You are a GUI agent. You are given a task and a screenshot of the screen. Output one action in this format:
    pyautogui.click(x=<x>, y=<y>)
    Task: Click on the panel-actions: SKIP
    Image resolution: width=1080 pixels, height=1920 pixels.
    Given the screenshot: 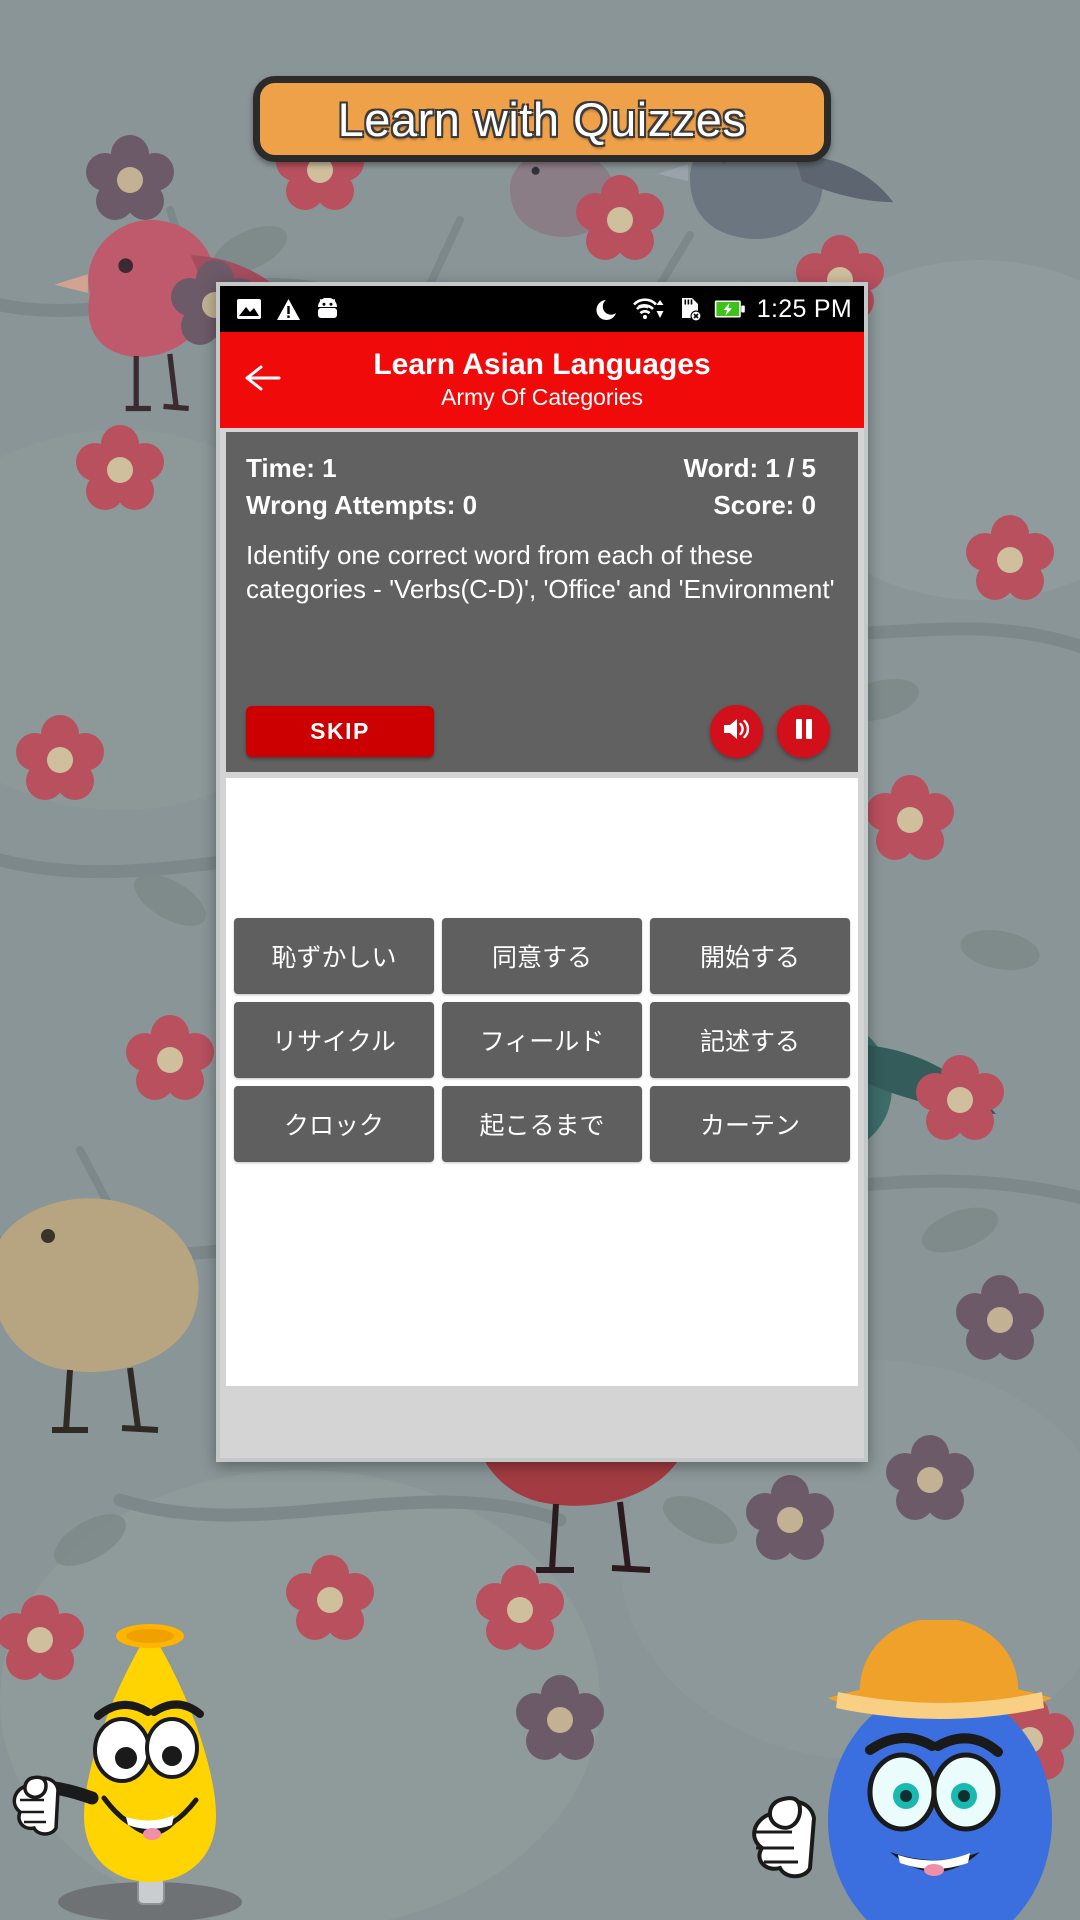 What is the action you would take?
    pyautogui.click(x=542, y=731)
    